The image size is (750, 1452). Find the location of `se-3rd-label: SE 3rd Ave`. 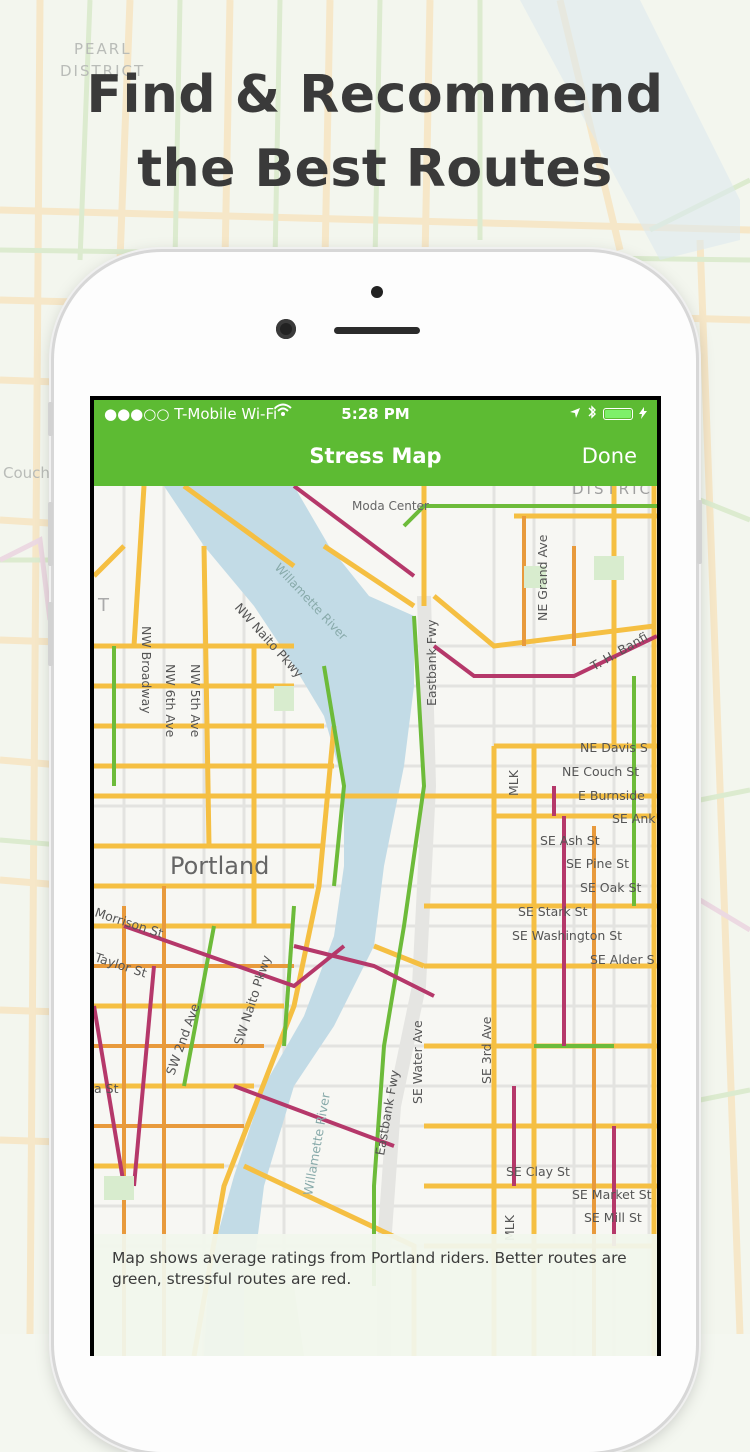

se-3rd-label: SE 3rd Ave is located at coordinates (486, 1050).